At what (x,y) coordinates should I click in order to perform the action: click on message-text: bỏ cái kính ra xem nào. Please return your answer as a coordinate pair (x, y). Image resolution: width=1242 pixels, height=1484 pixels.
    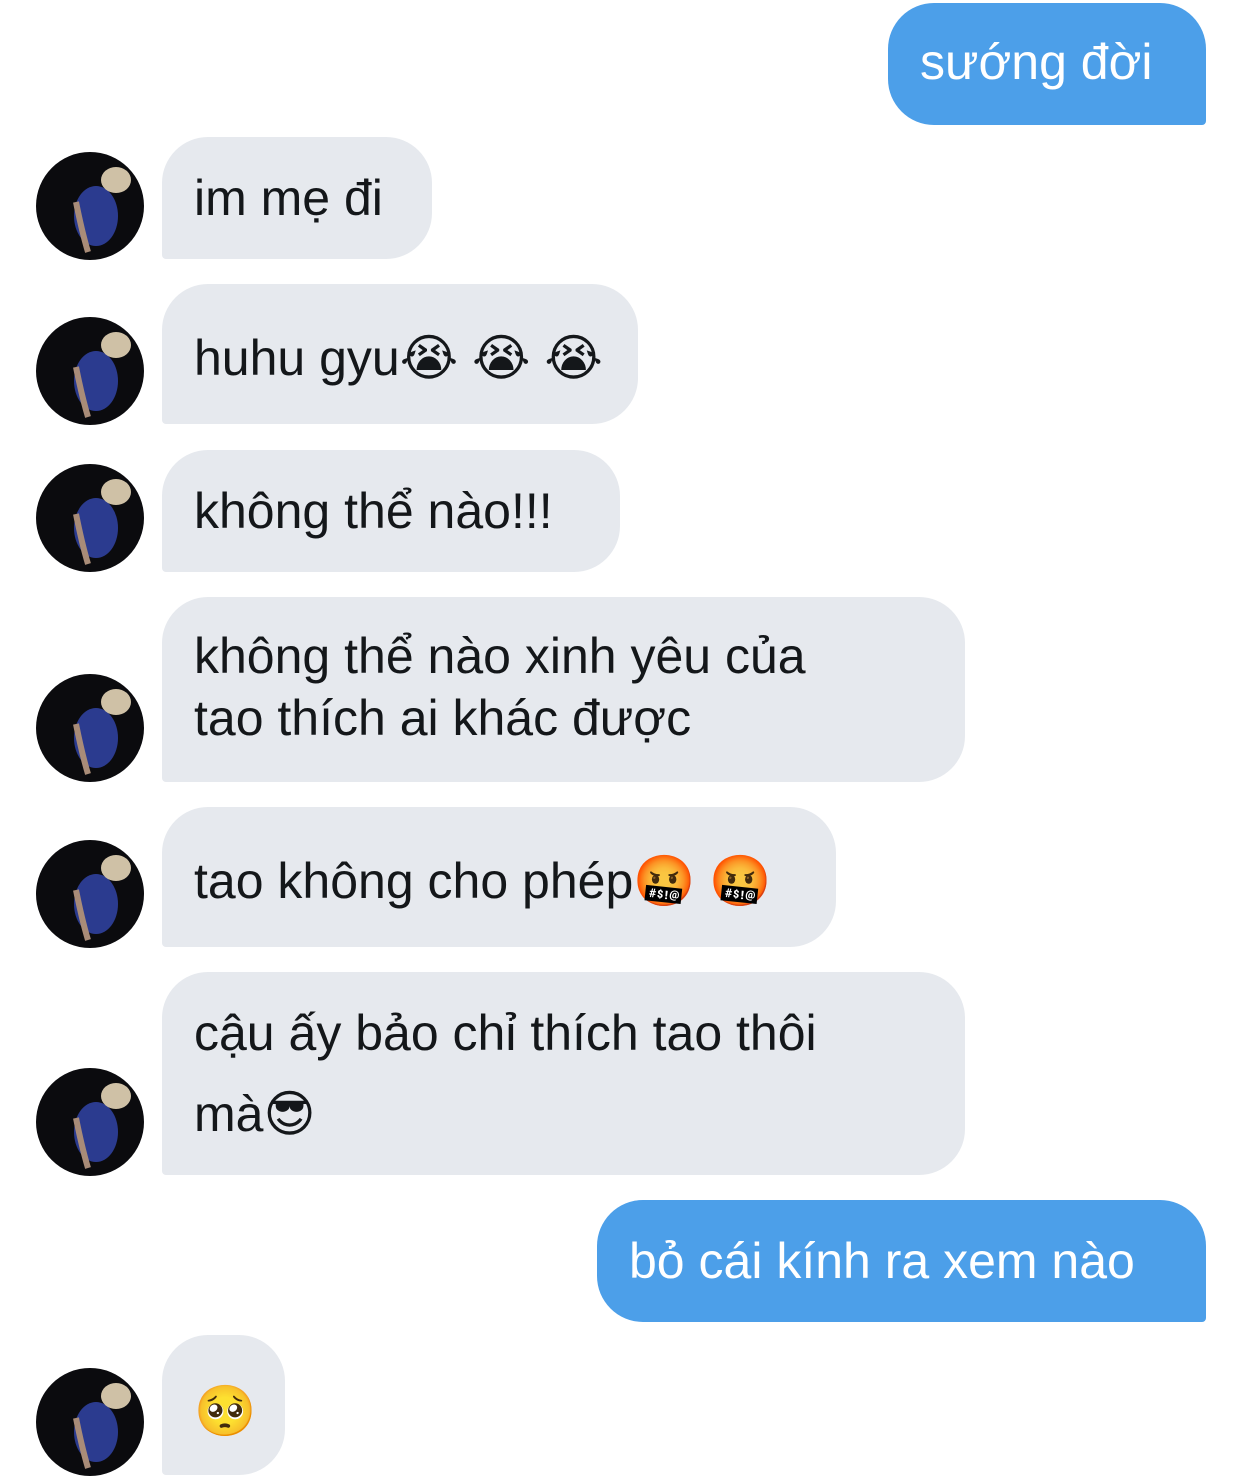
    Looking at the image, I should click on (882, 1261).